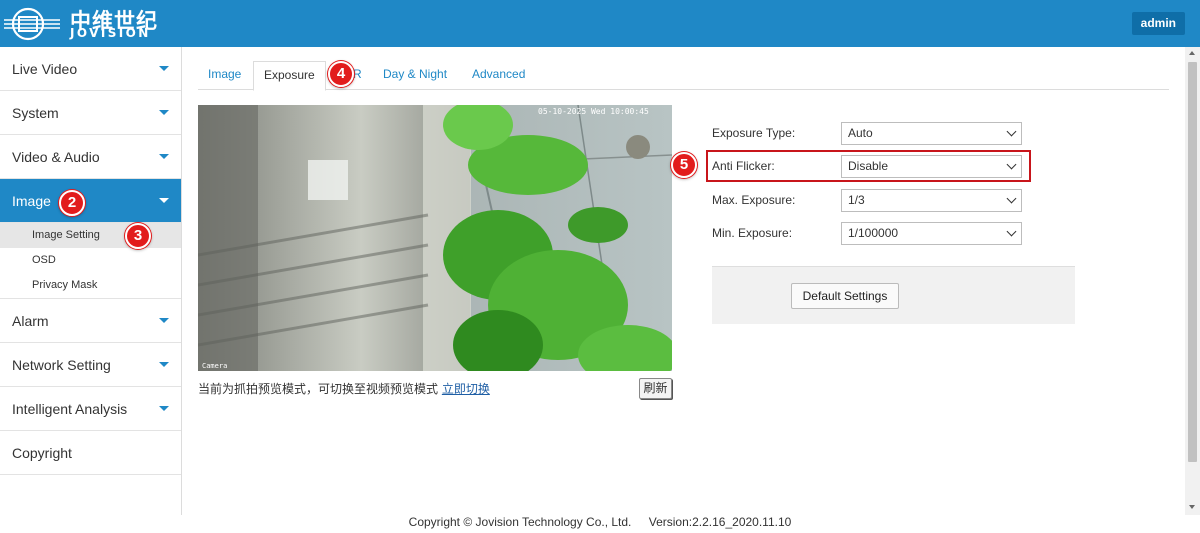  I want to click on tab-image: Image, so click(224, 75).